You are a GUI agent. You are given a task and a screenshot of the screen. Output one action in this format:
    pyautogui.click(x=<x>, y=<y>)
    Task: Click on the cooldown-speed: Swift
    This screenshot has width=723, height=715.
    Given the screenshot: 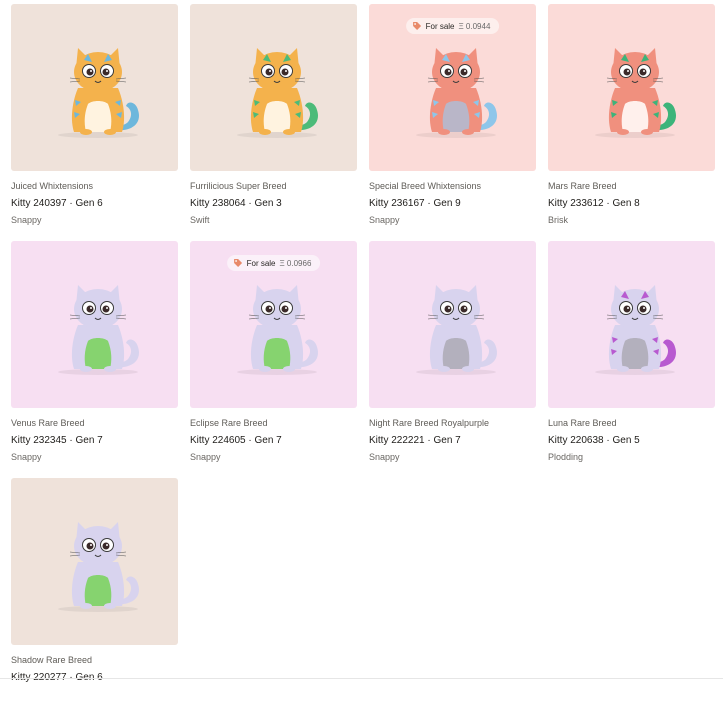 What is the action you would take?
    pyautogui.click(x=200, y=220)
    